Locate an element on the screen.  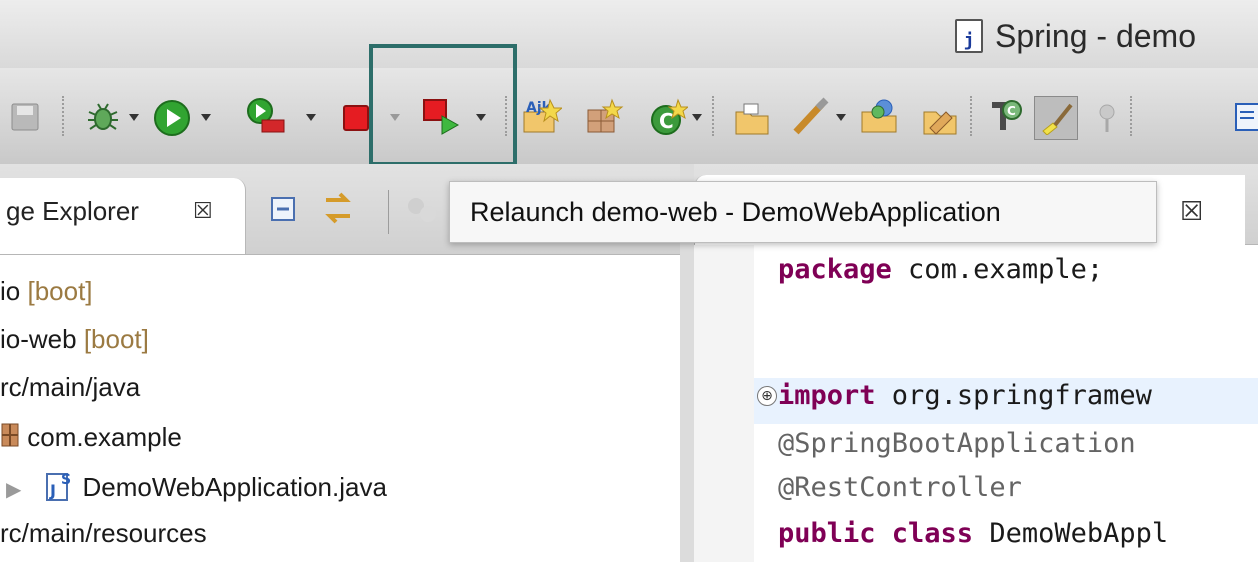
package-explorer-close-icon: ☒ is located at coordinates (203, 211).